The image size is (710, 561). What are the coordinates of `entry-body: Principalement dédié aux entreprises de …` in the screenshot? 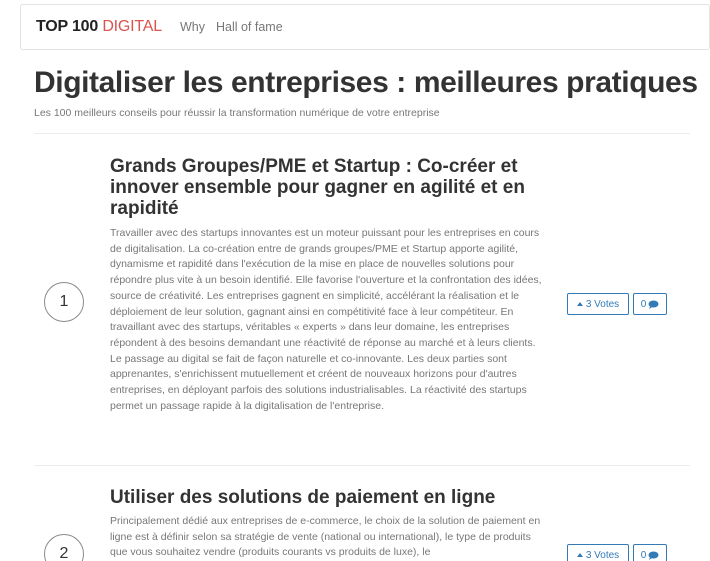 It's located at (325, 537).